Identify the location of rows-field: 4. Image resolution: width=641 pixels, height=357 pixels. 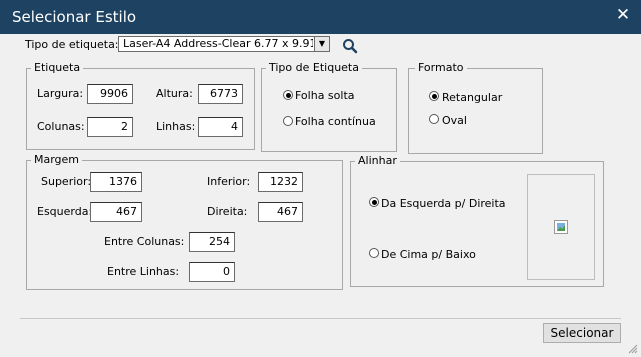
(220, 127).